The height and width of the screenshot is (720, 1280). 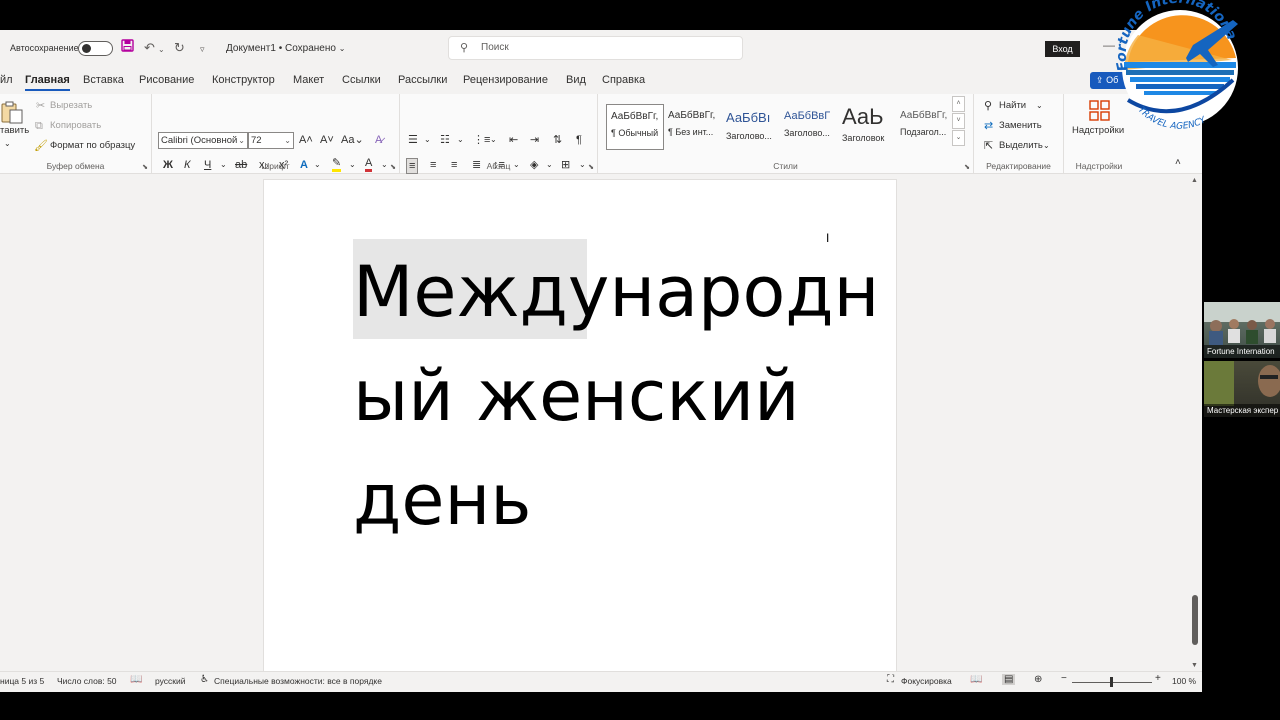 What do you see at coordinates (352, 140) in the screenshot?
I see `change-case-icon: Aa⌄` at bounding box center [352, 140].